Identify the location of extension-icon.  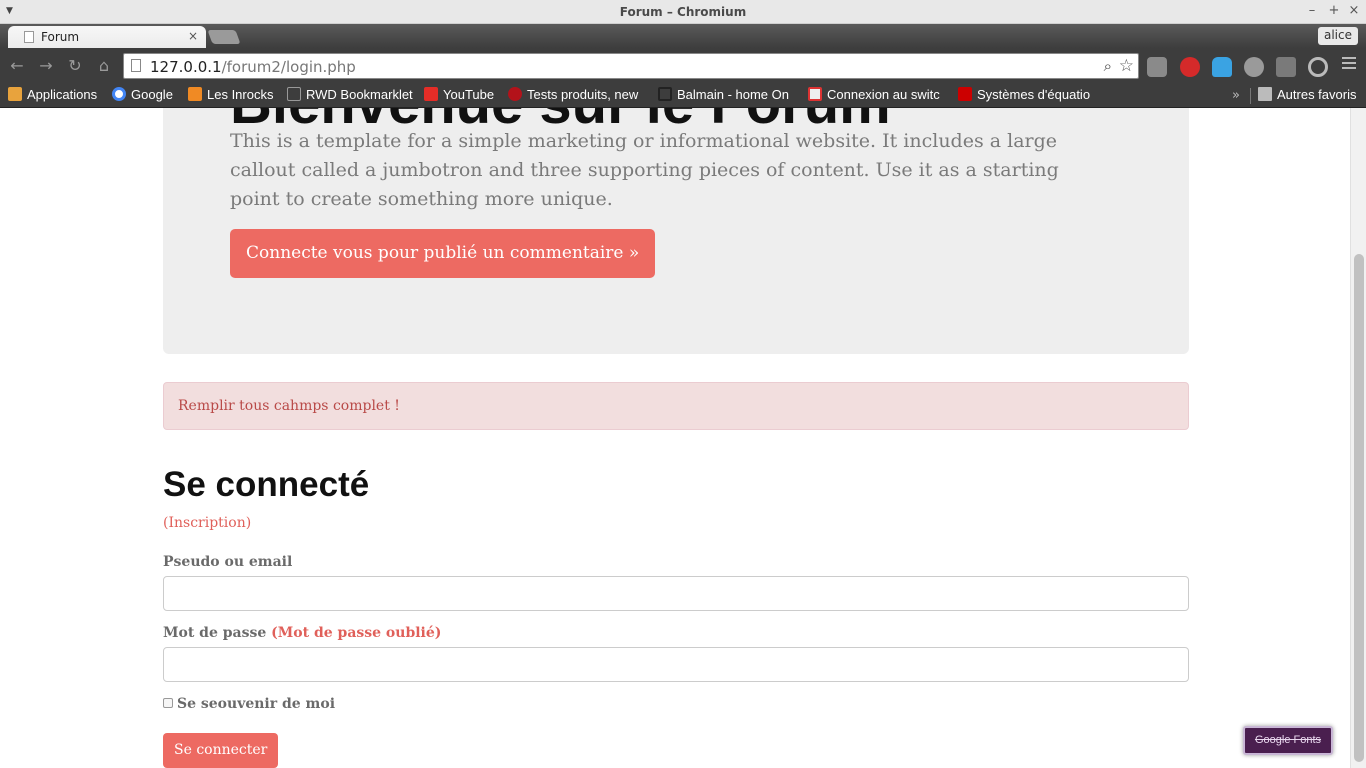
(1157, 67).